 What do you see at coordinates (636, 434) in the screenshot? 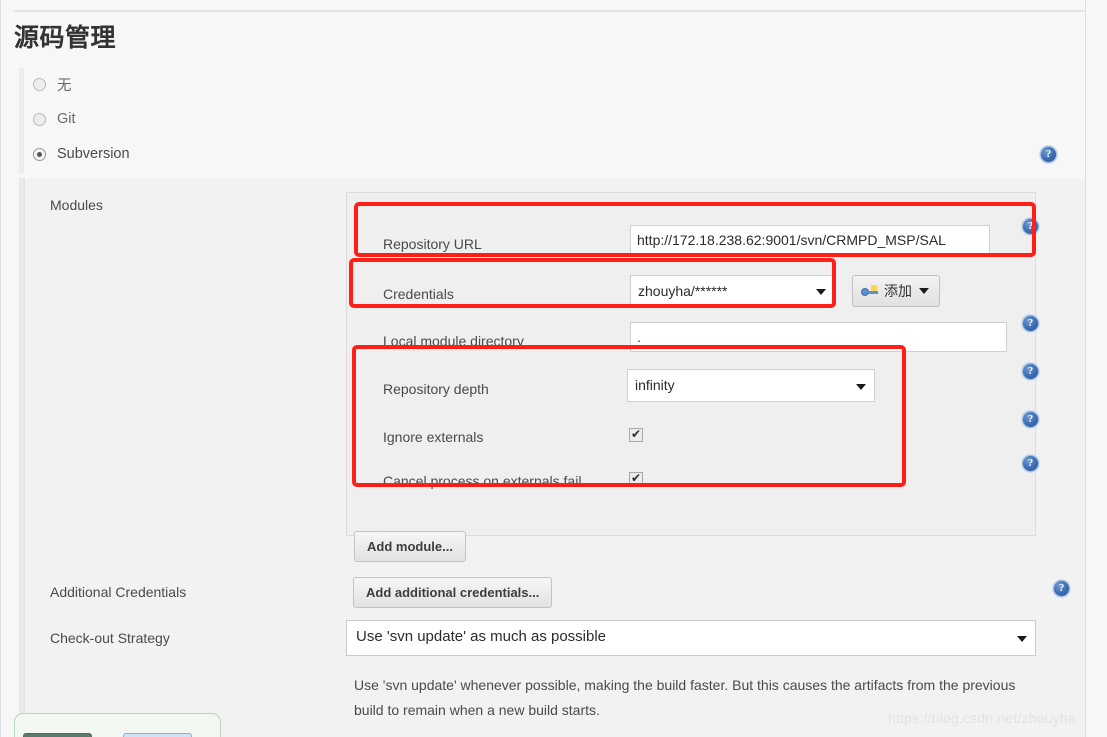
I see `ignore-externals-checkbox` at bounding box center [636, 434].